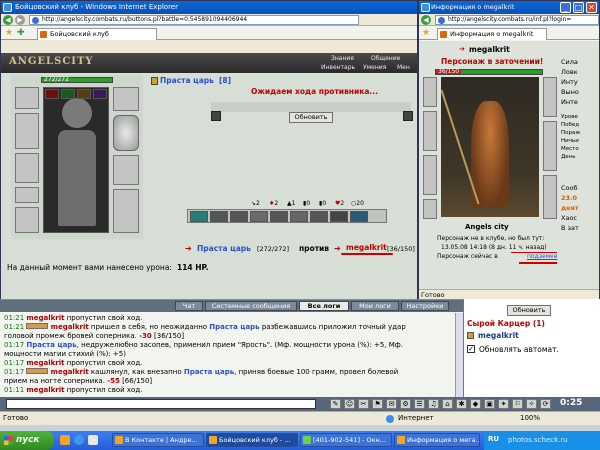 Image resolution: width=600 pixels, height=450 pixels. What do you see at coordinates (338, 67) in the screenshot?
I see `header-menu-item-2: Инвентарь` at bounding box center [338, 67].